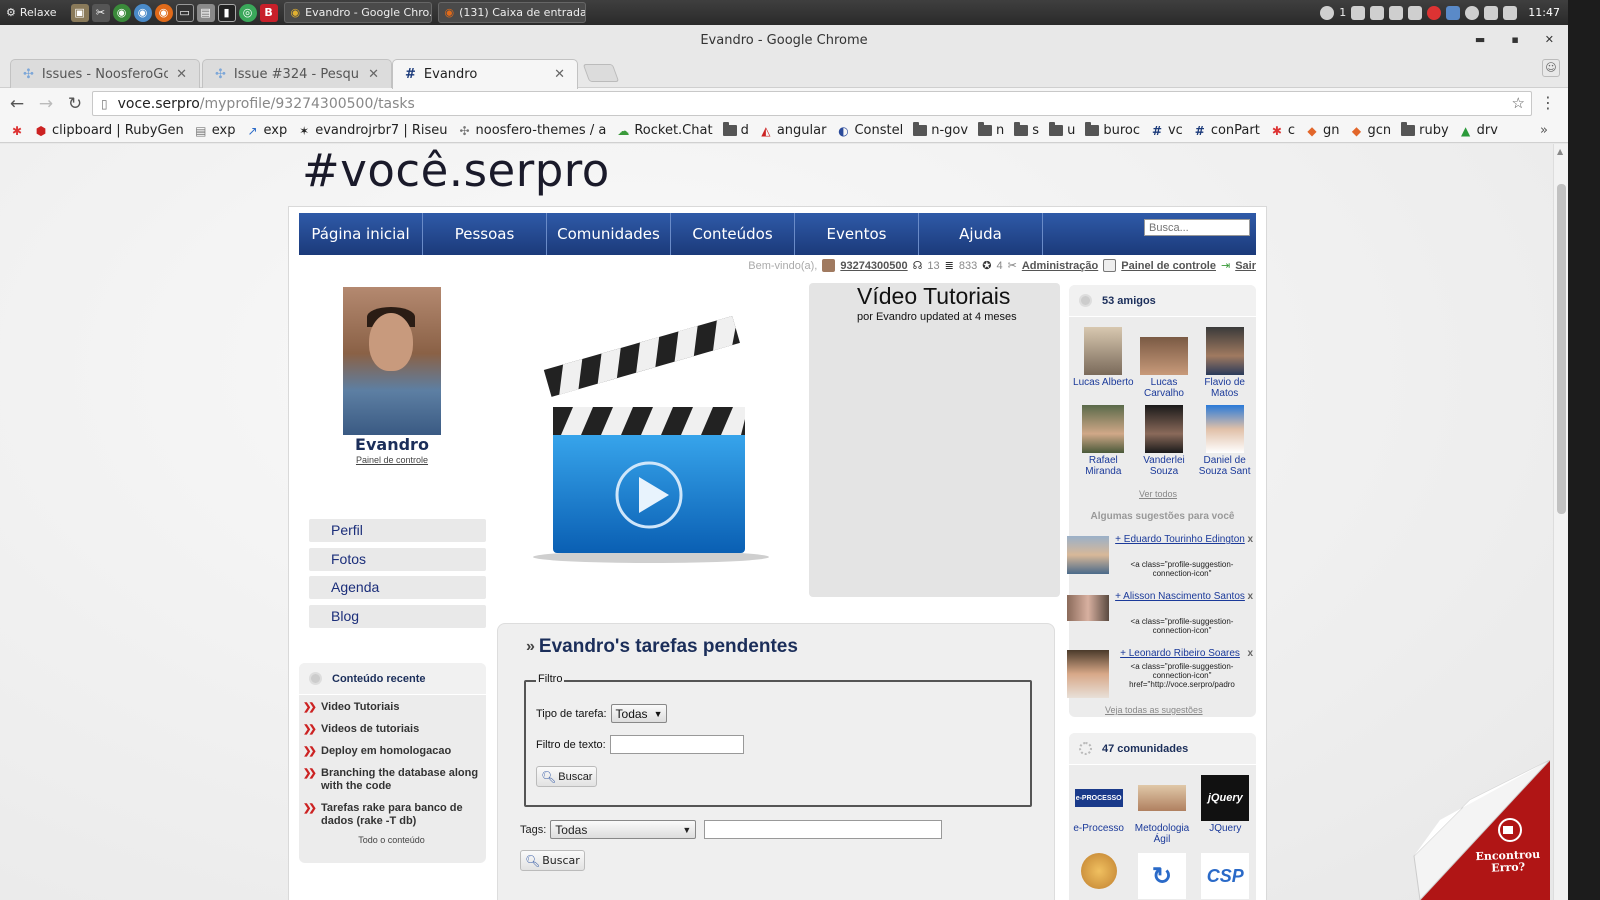 The image size is (1600, 900). I want to click on volume-icon, so click(1491, 12).